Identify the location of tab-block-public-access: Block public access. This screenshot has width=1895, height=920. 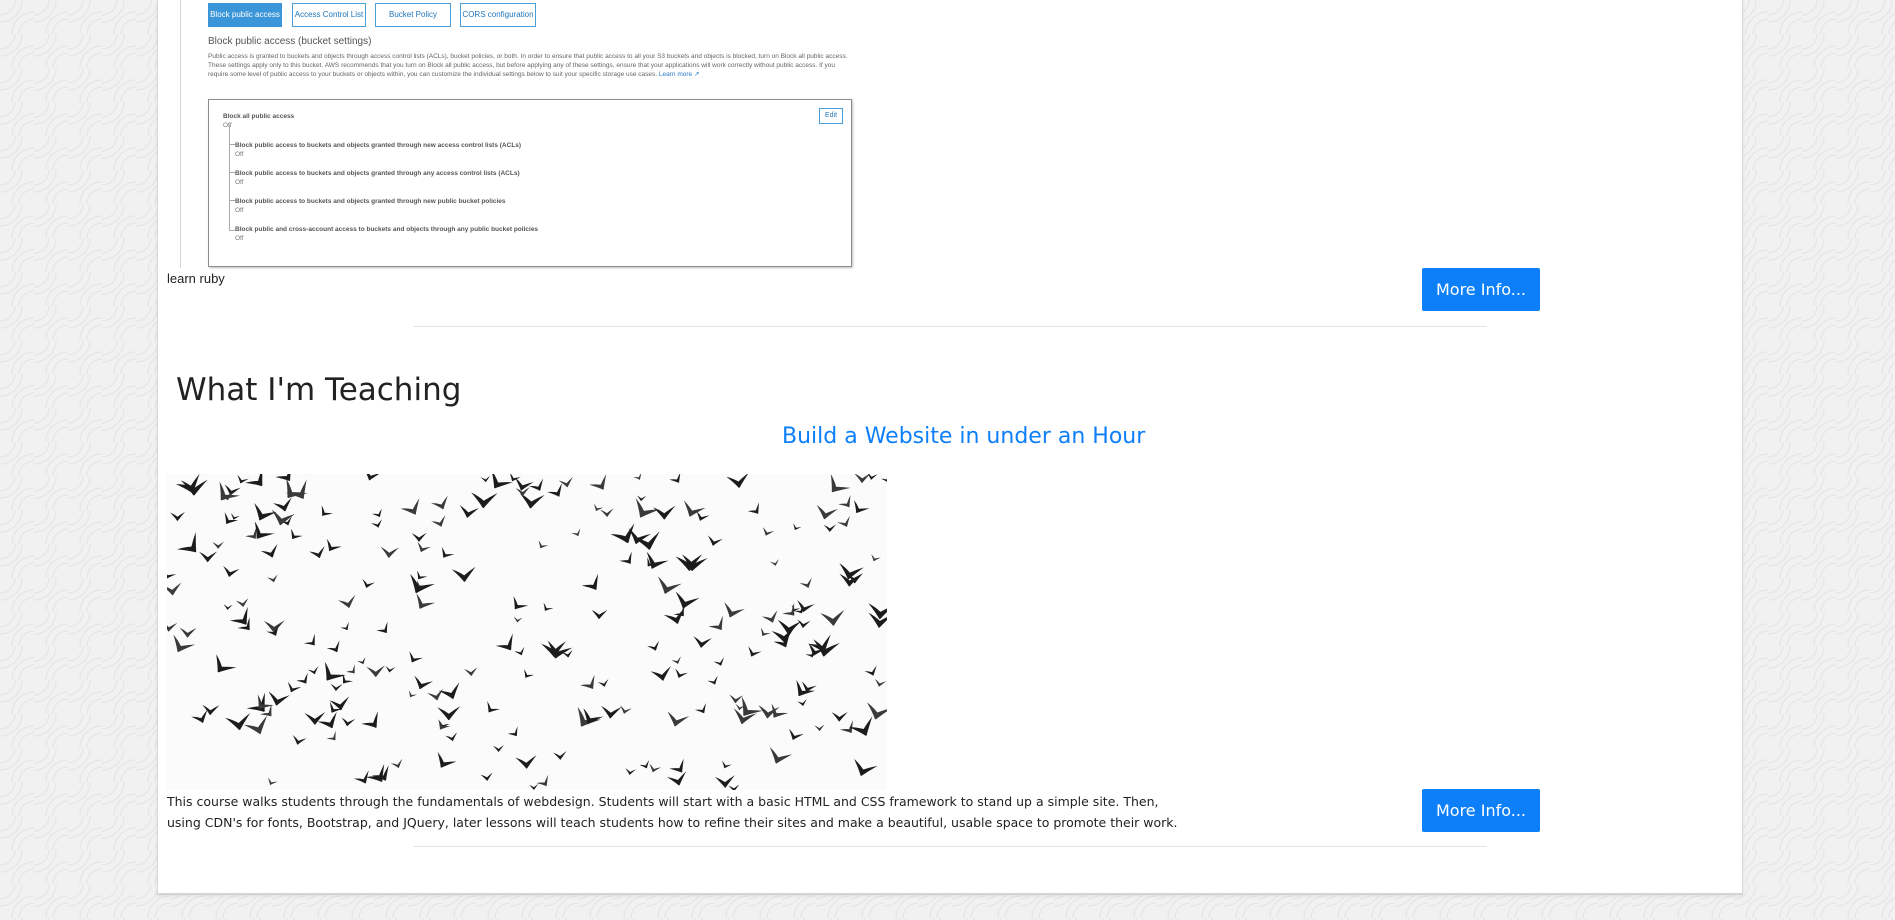
(245, 15).